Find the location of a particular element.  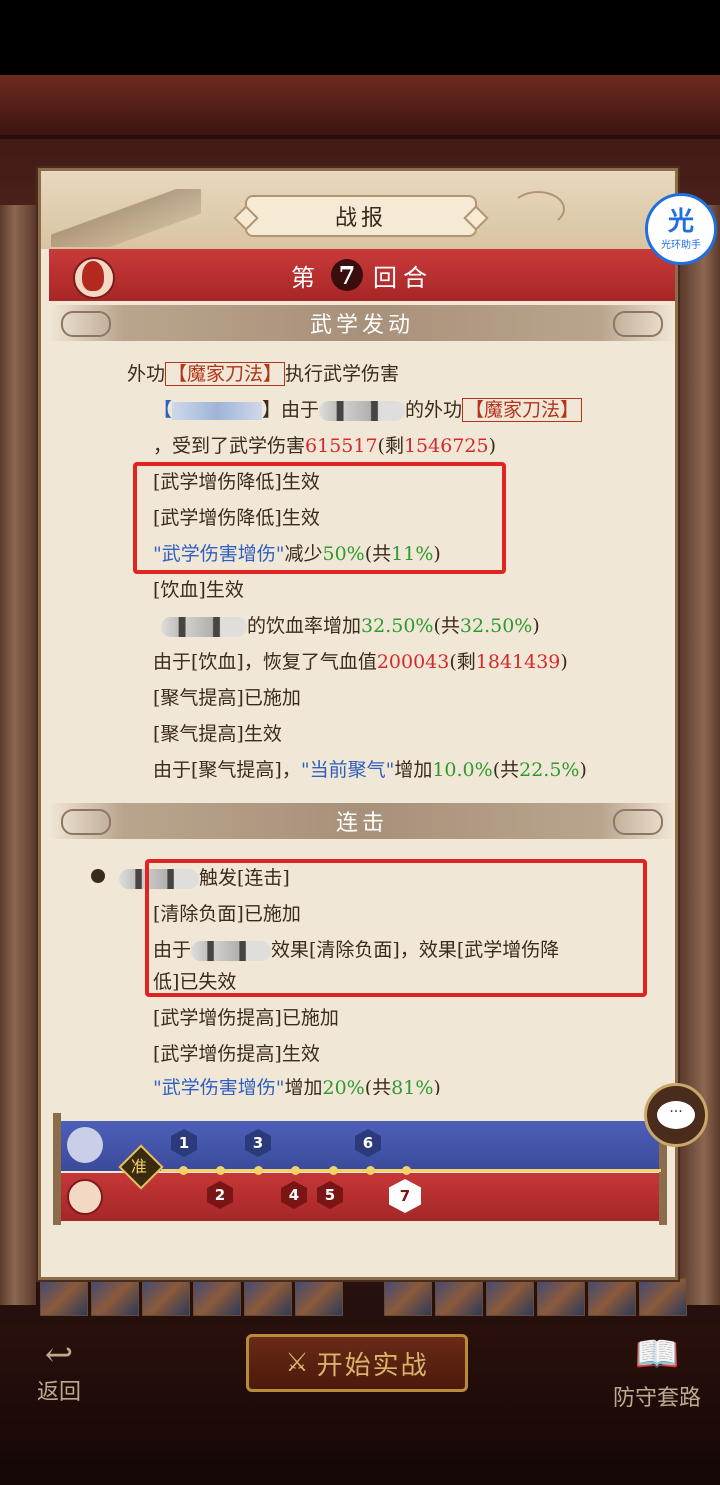

section-title: 连击 is located at coordinates (361, 823).